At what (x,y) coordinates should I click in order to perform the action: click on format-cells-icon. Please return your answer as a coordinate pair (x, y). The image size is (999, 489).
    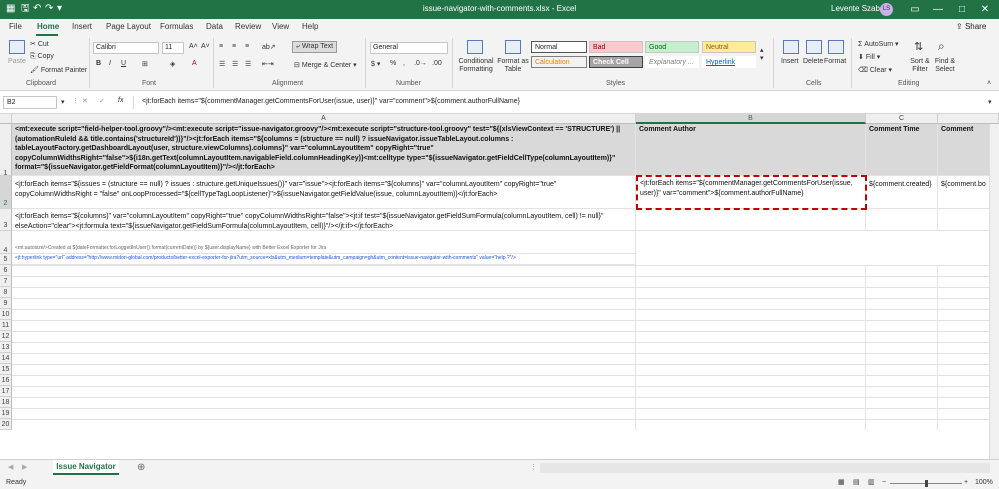
    Looking at the image, I should click on (836, 47).